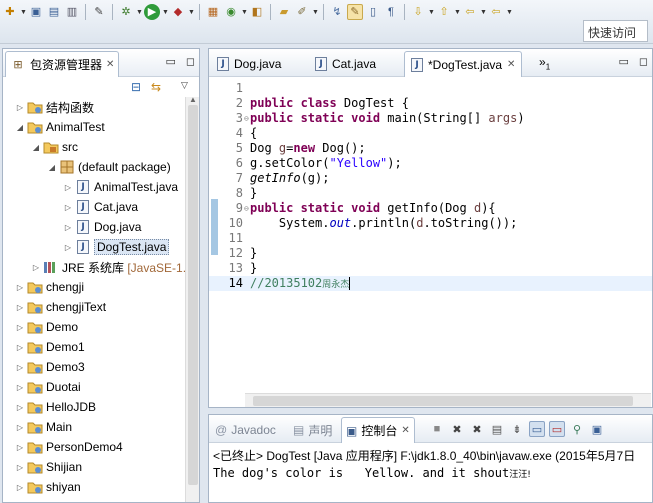  Describe the element at coordinates (483, 12) in the screenshot. I see `back-dropdown-icon: ▼` at that location.